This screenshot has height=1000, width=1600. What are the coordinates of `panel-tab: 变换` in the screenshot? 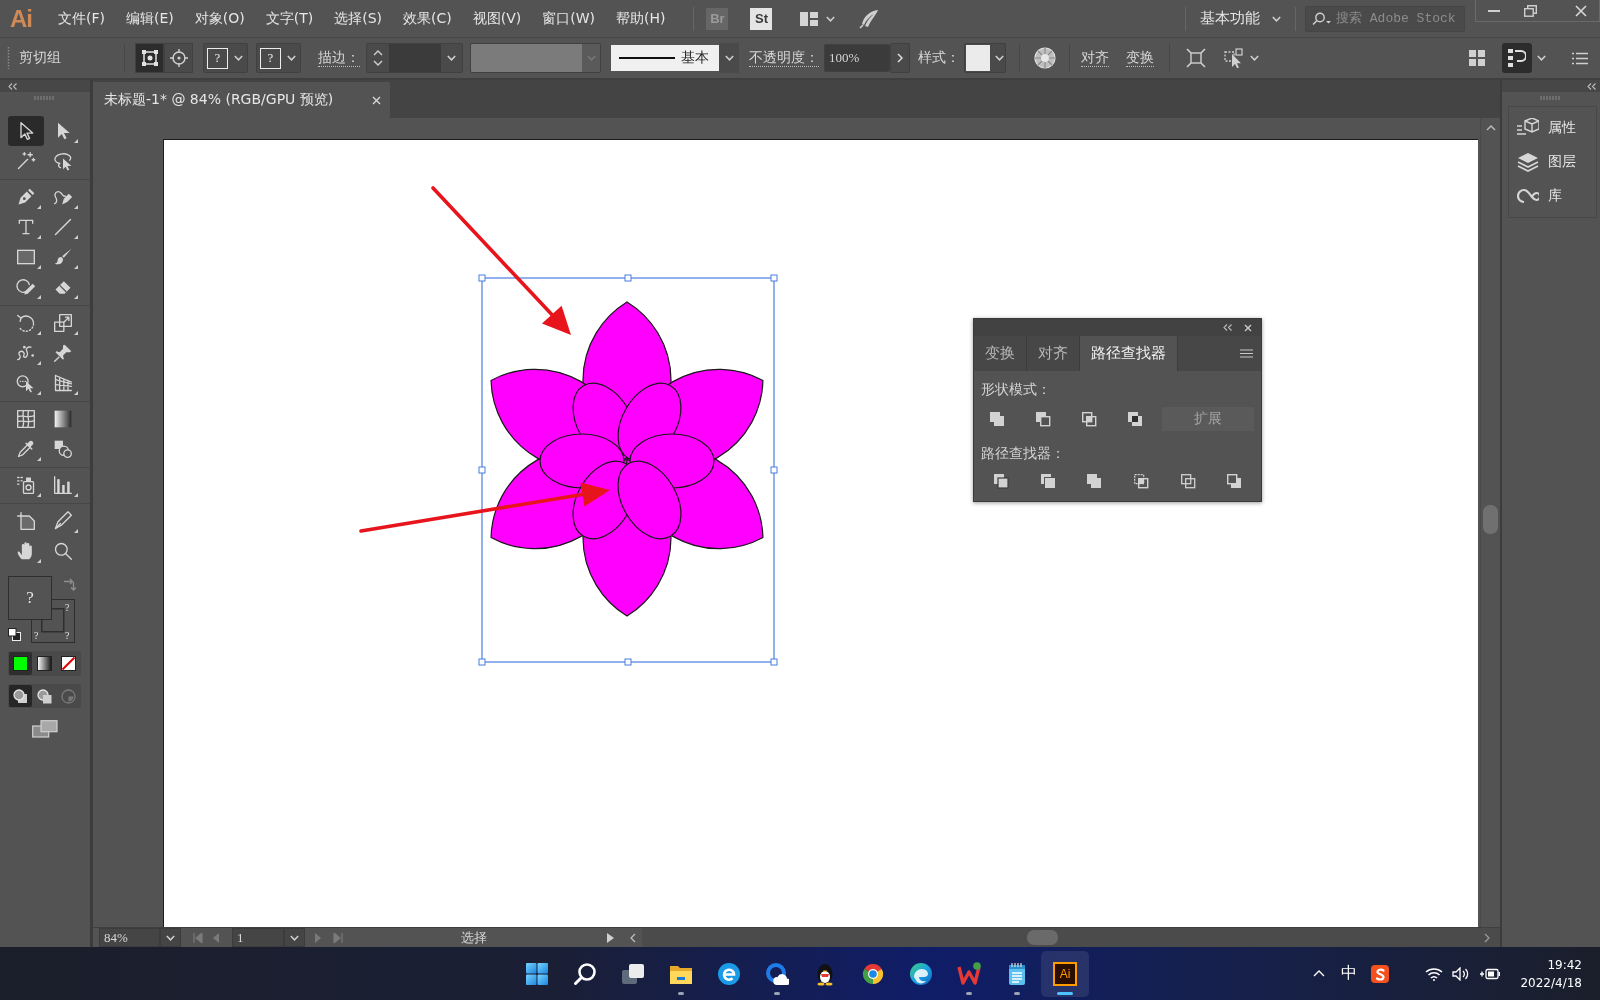 It's located at (1000, 353).